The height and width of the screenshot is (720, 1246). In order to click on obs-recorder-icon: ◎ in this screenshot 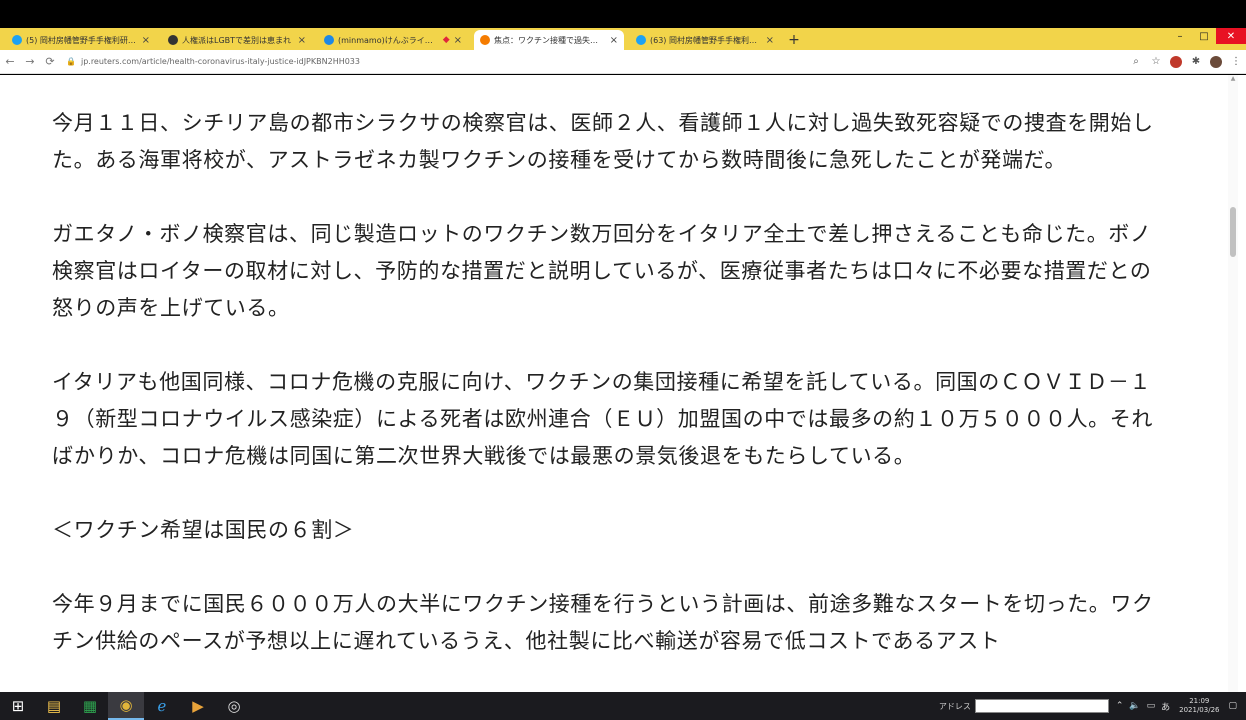, I will do `click(234, 706)`.